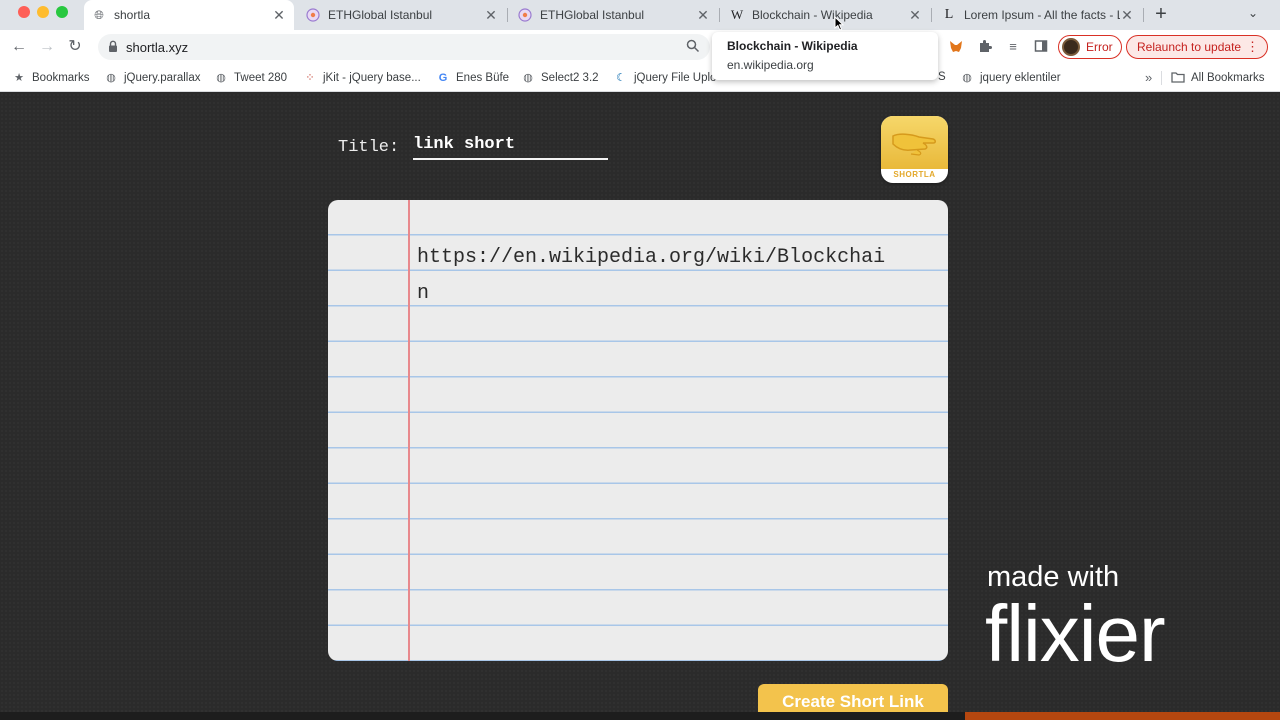  What do you see at coordinates (770, 65) in the screenshot?
I see `hover-card-domain: en.wikipedia.org` at bounding box center [770, 65].